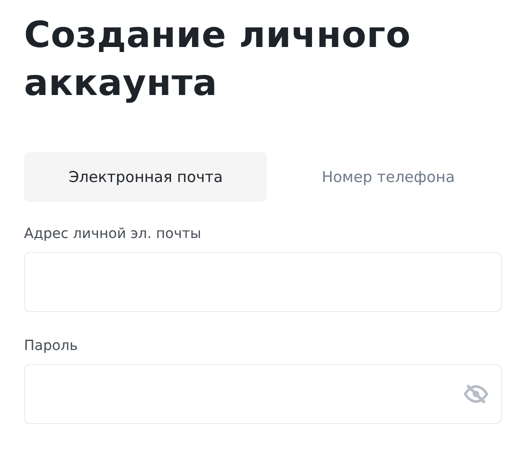  What do you see at coordinates (51, 346) in the screenshot?
I see `field-label: Пароль` at bounding box center [51, 346].